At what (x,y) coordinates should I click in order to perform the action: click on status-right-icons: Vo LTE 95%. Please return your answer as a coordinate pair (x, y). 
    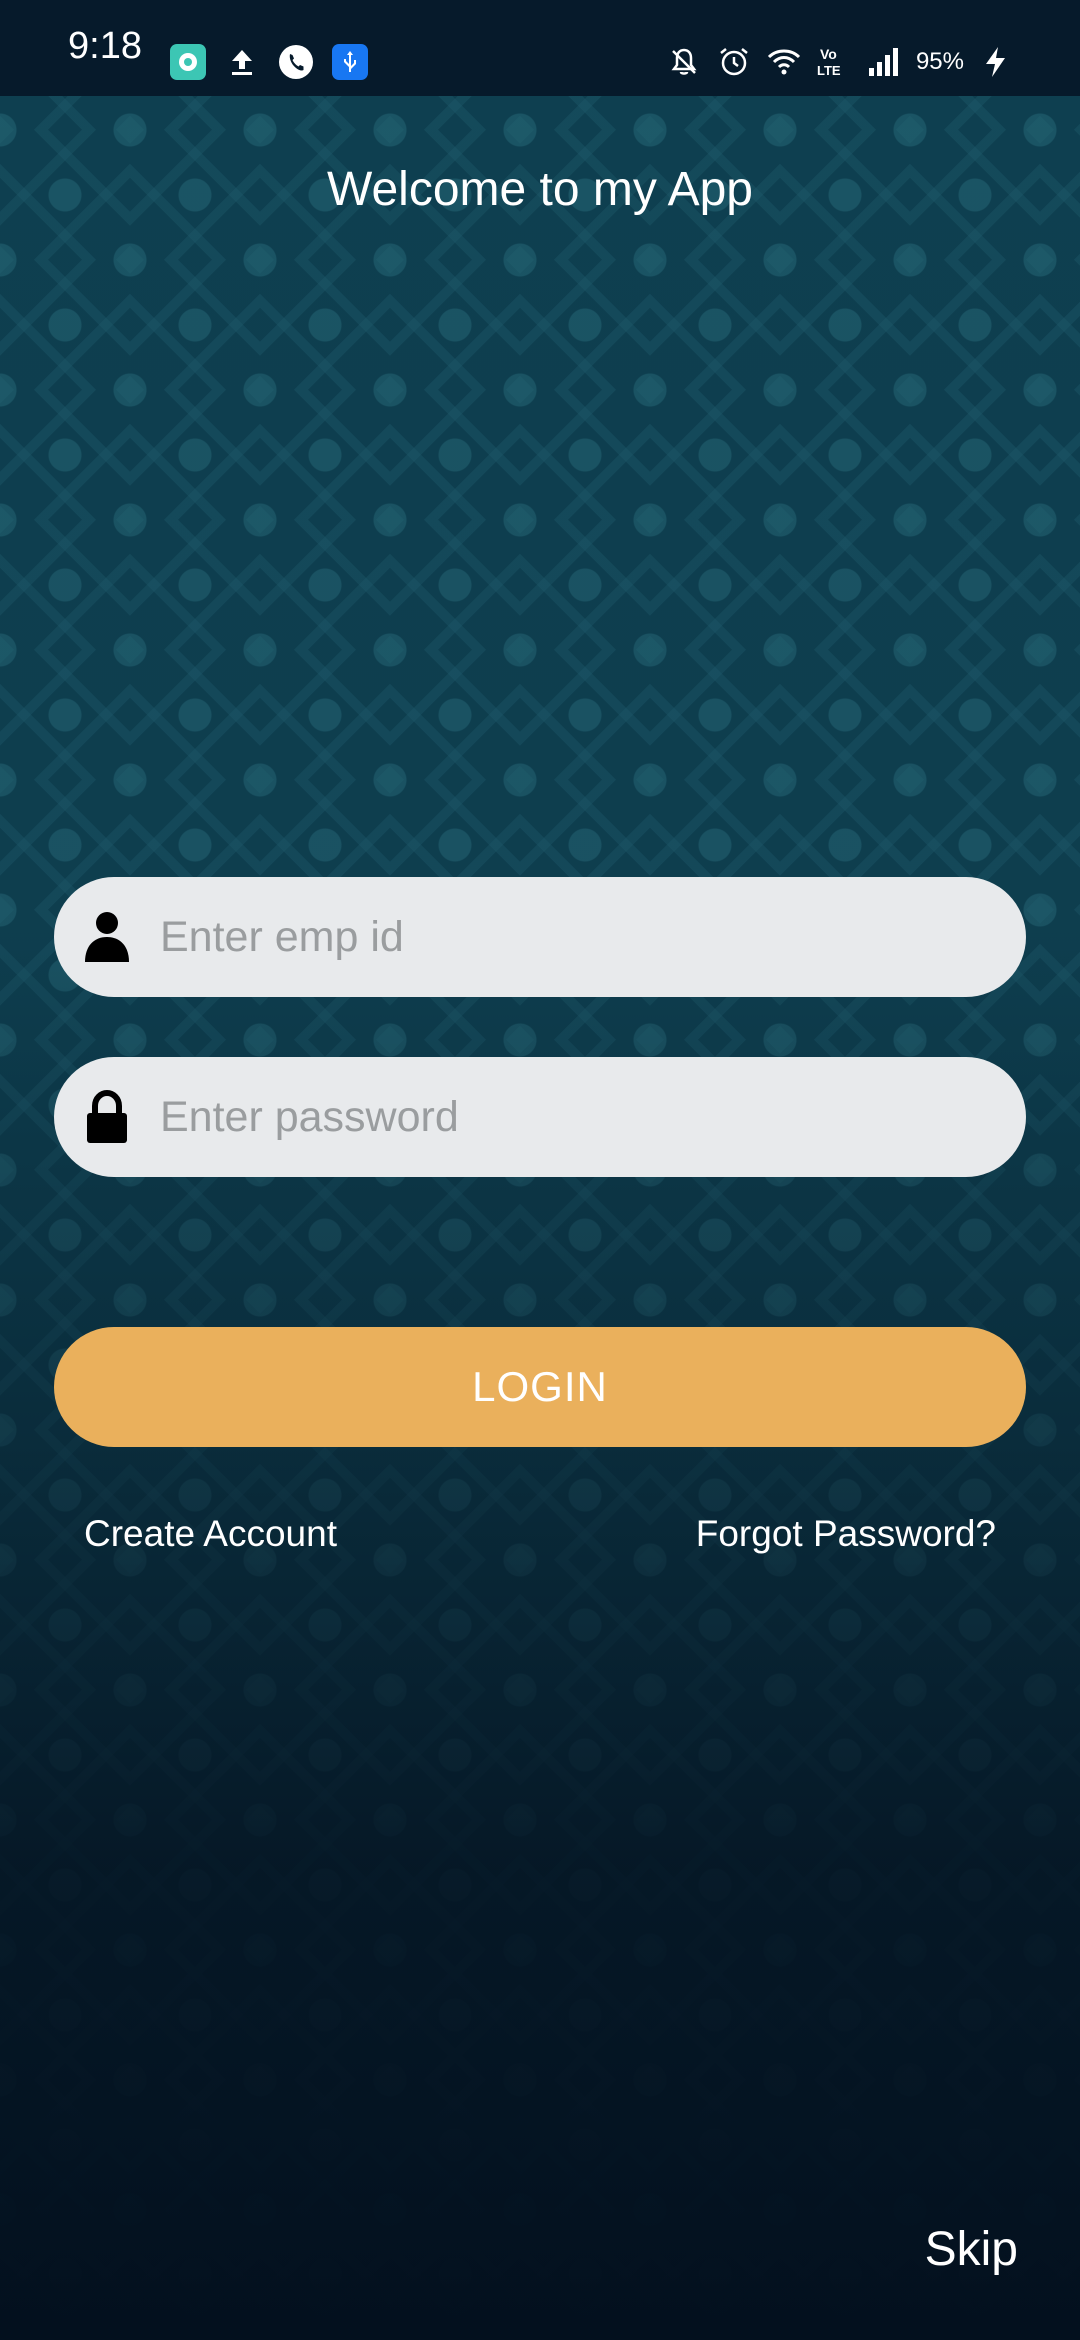
    Looking at the image, I should click on (840, 62).